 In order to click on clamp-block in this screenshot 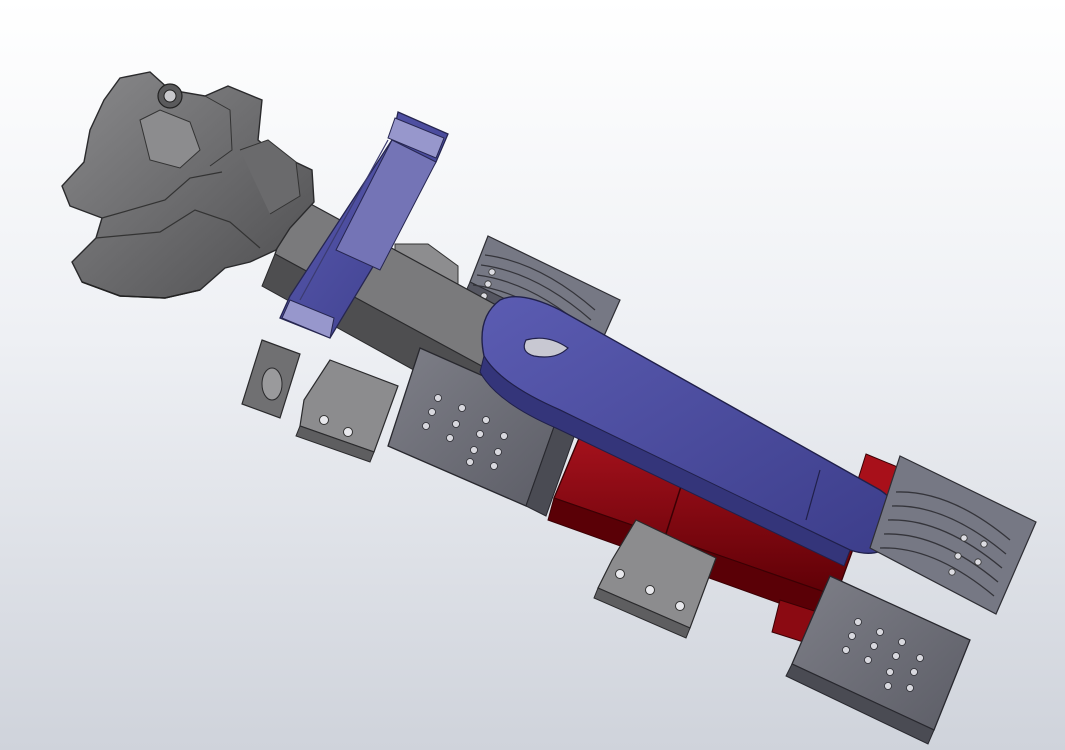, I will do `click(271, 379)`.